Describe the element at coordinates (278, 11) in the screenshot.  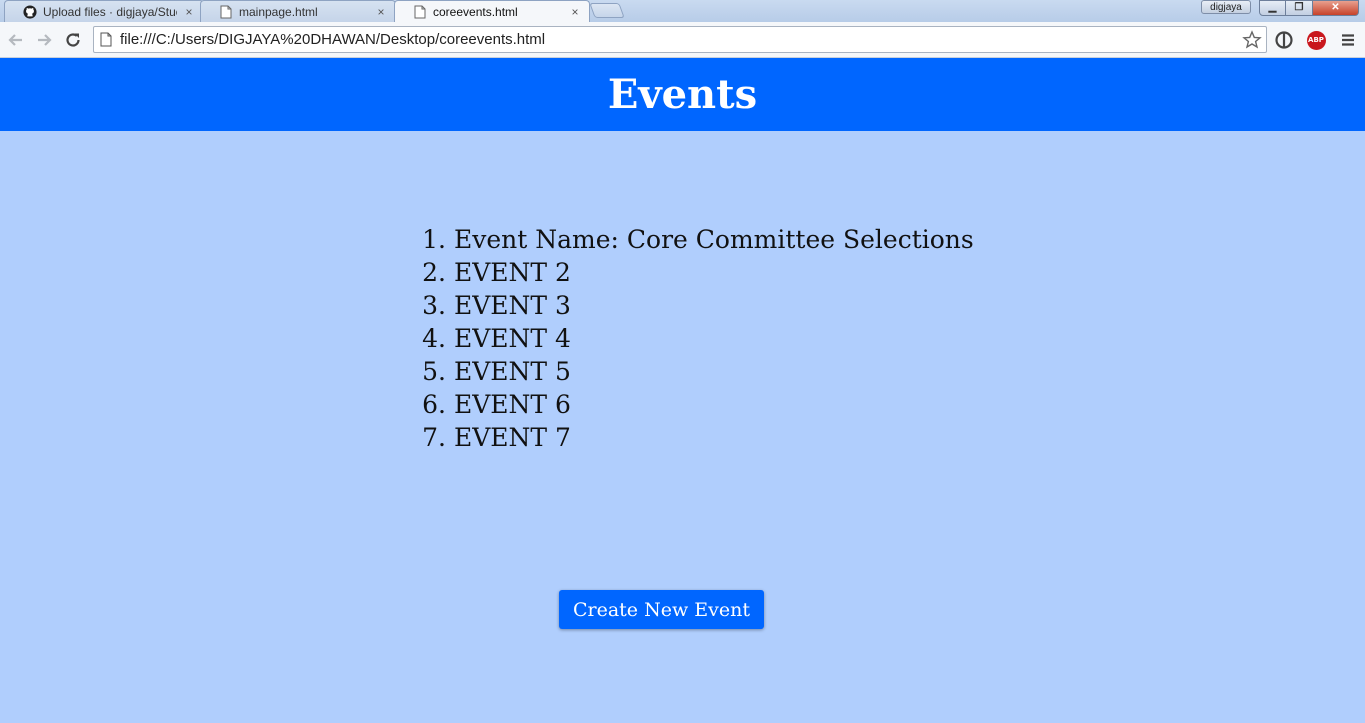
I see `tab-title: mainpage.html` at that location.